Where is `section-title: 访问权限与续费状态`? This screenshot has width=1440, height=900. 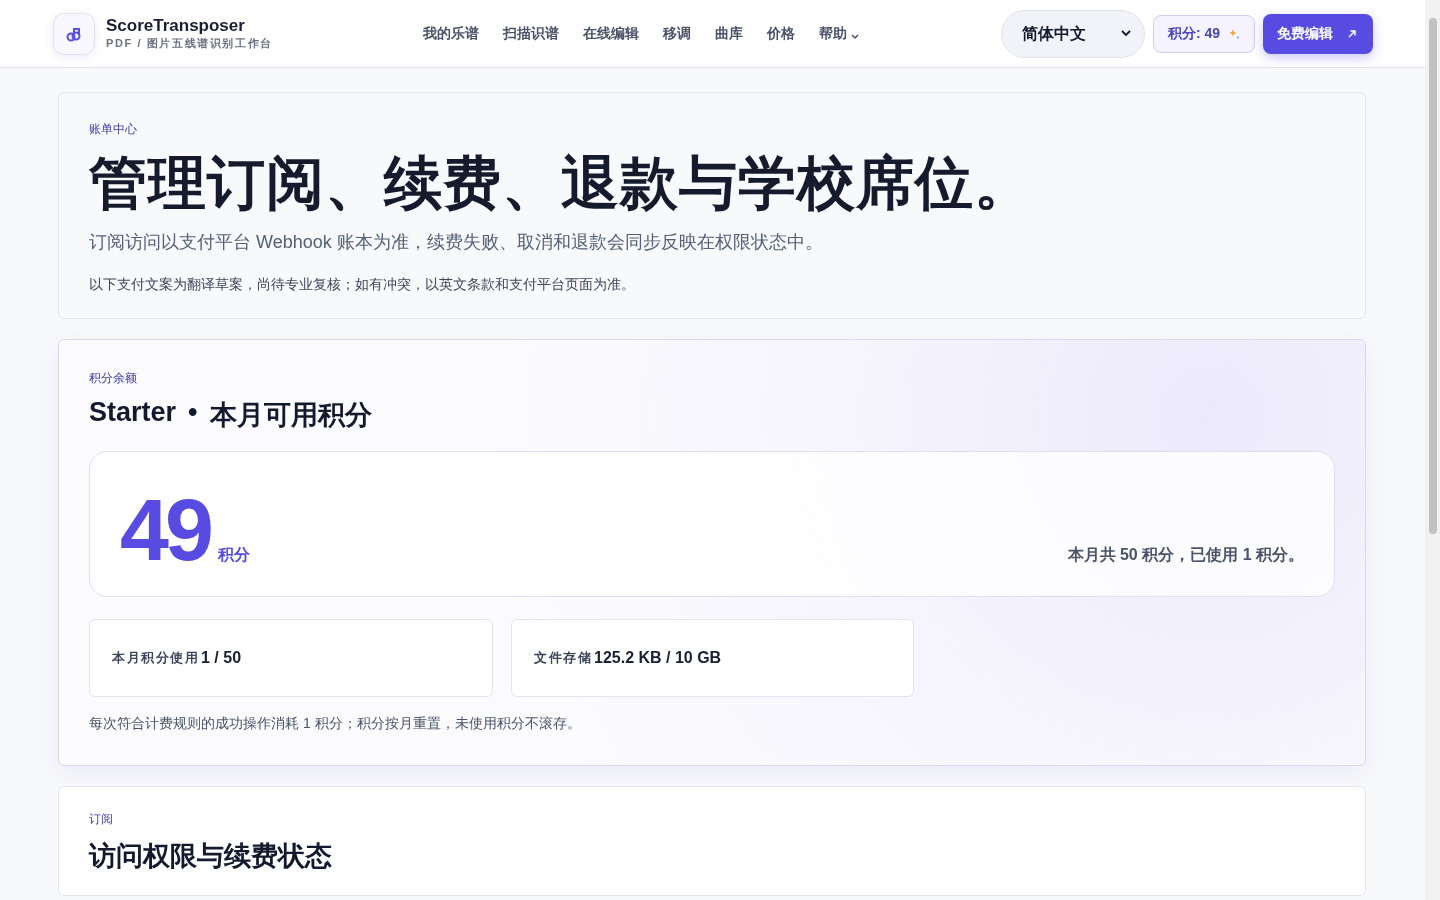 section-title: 访问权限与续费状态 is located at coordinates (211, 856).